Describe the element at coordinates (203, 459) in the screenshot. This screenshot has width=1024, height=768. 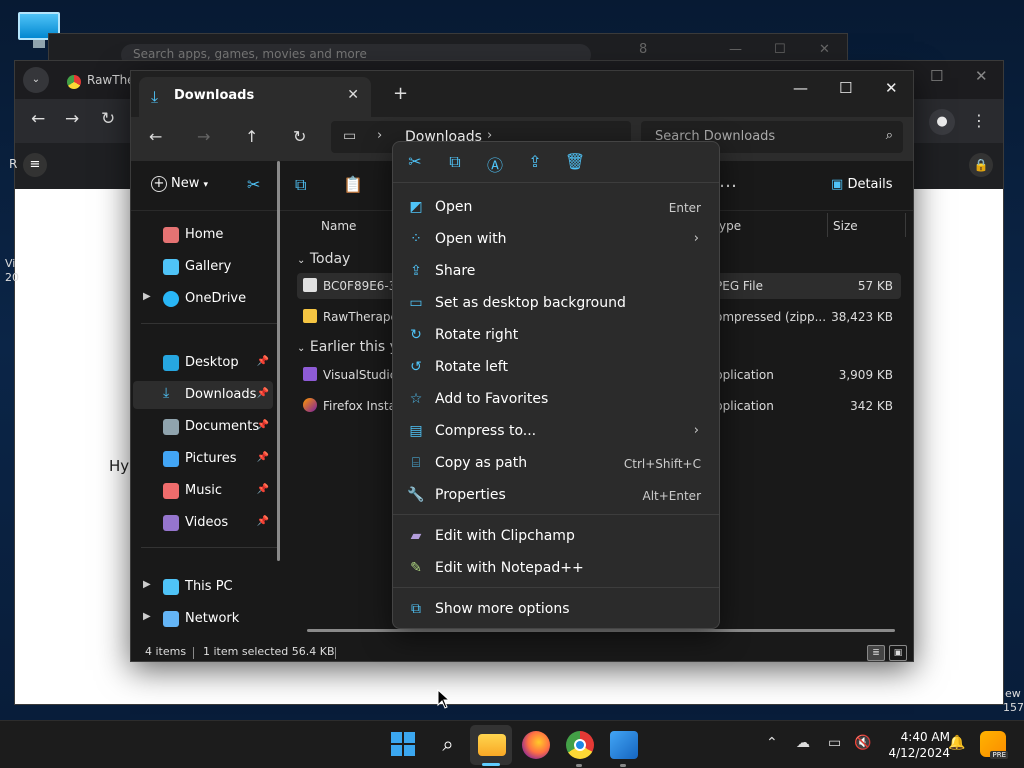
I see `nav-item-pictures: Pictures 📌` at that location.